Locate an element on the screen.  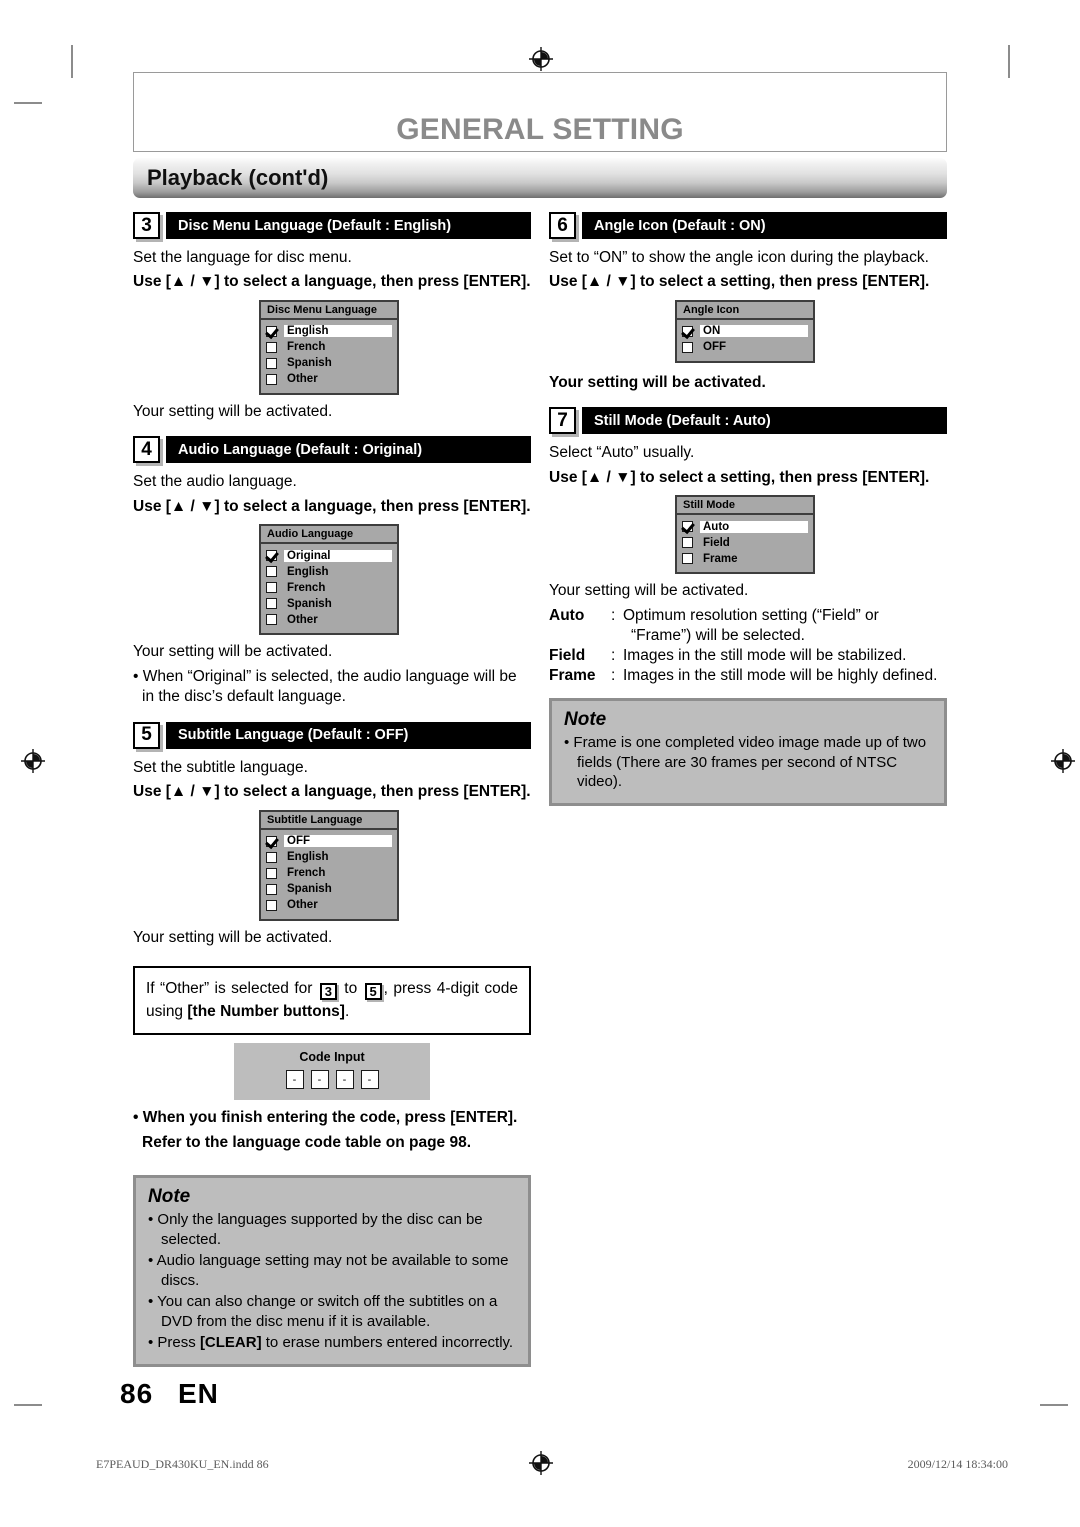
step-title-4: Audio Language (Default : Original) is located at coordinates (348, 450).